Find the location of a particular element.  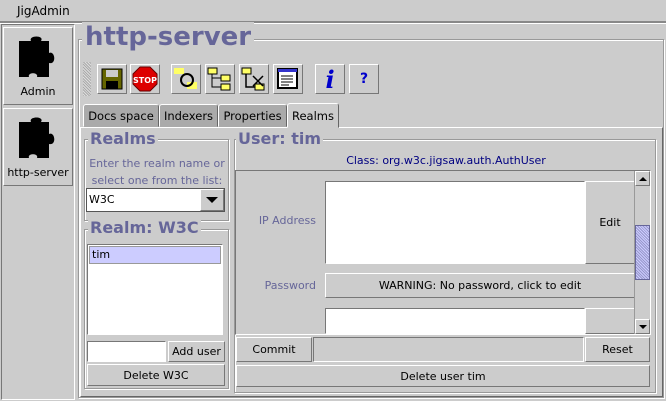

help-icon: ? is located at coordinates (364, 79).